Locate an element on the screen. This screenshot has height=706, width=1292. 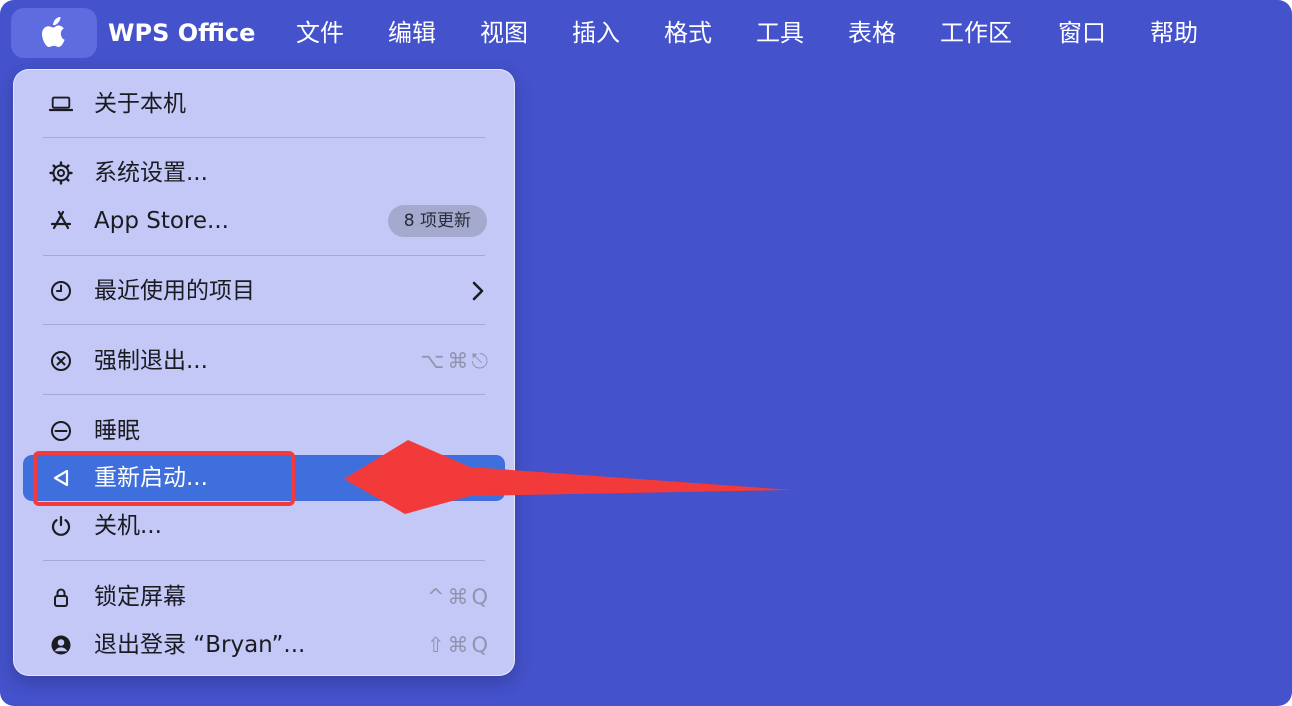
annotation-arrow-icon is located at coordinates (568, 477).